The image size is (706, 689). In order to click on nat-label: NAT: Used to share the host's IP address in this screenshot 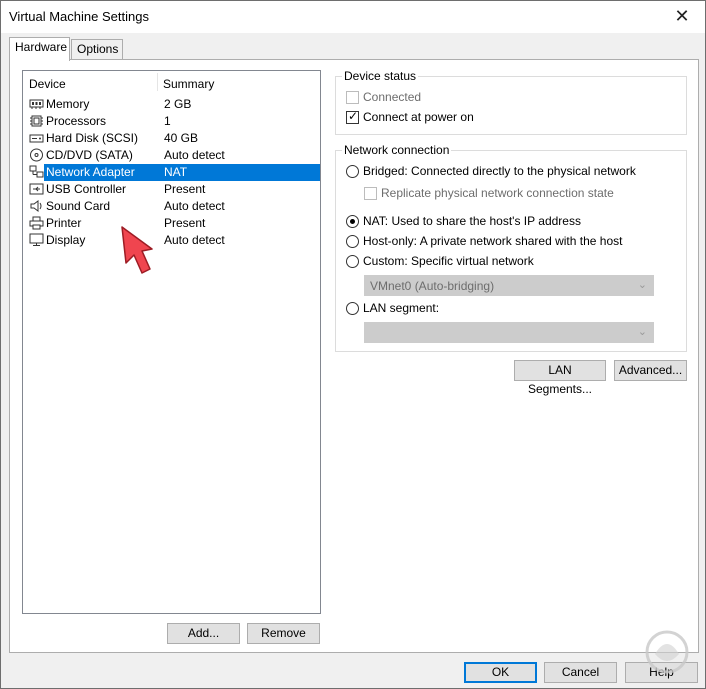, I will do `click(472, 221)`.